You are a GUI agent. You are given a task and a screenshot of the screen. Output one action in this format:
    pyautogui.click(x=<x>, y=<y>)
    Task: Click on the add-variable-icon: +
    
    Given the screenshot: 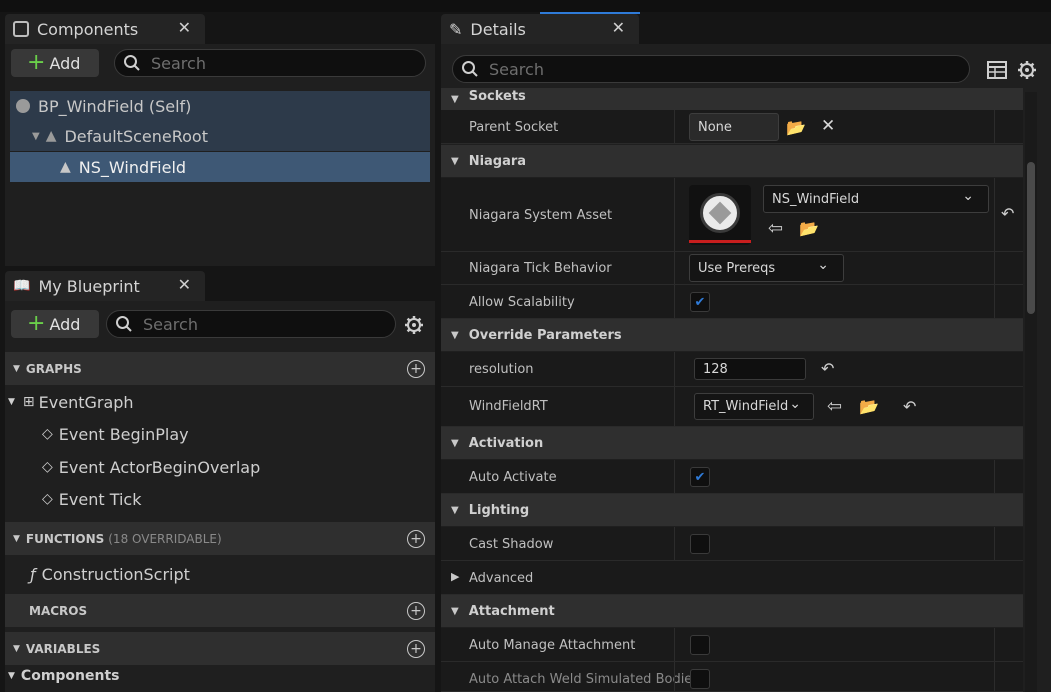 What is the action you would take?
    pyautogui.click(x=416, y=648)
    